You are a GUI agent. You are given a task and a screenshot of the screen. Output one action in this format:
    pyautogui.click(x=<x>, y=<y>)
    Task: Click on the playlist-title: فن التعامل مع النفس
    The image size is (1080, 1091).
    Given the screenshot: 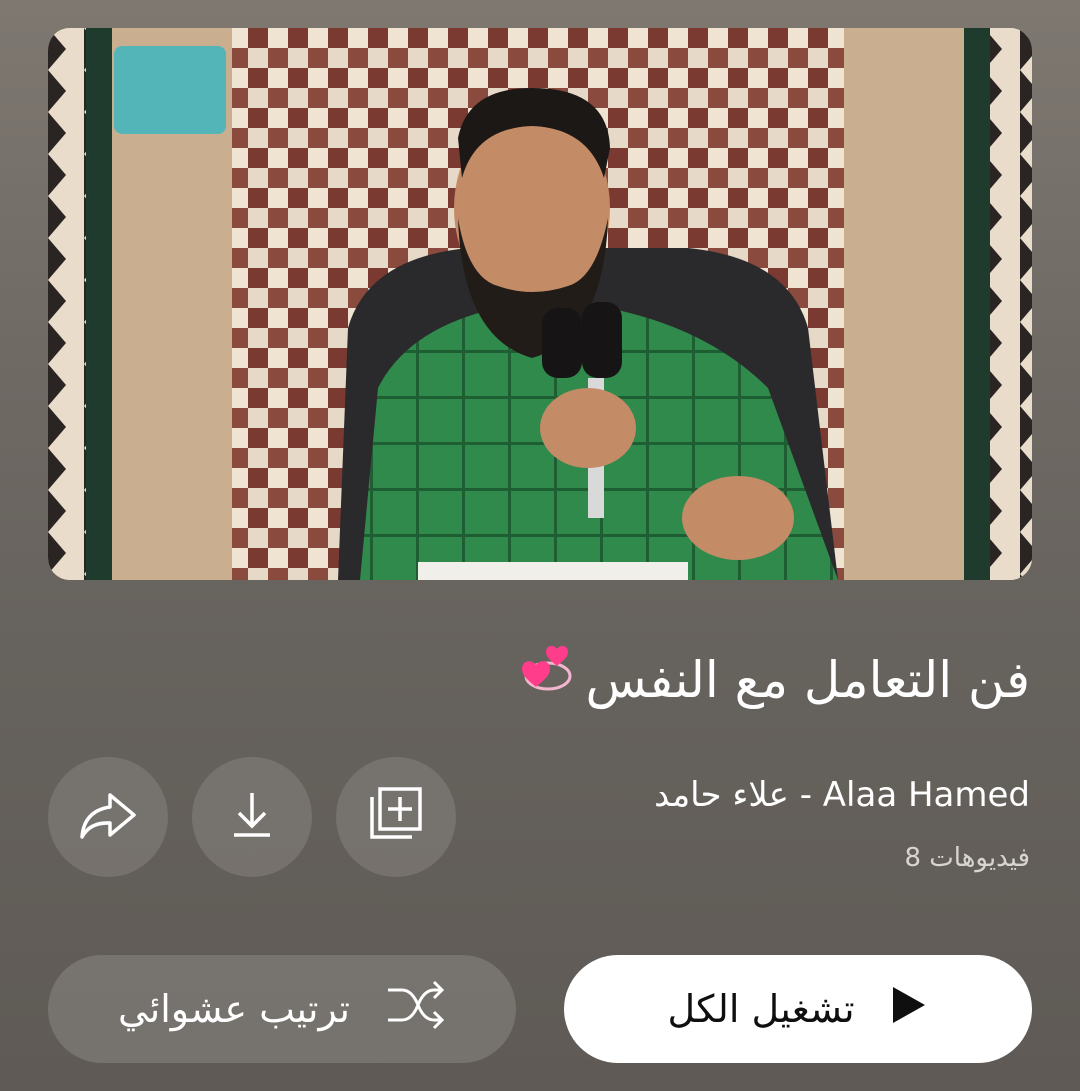 What is the action you would take?
    pyautogui.click(x=540, y=682)
    